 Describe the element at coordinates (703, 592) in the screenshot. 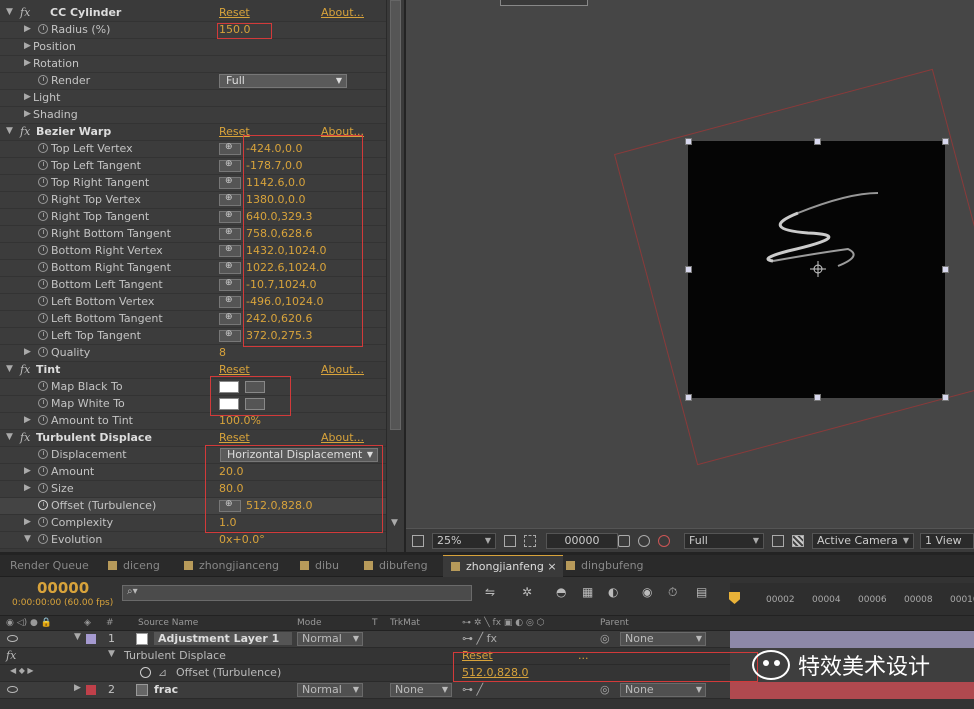

I see `auto-keyframe-icon: ▤` at that location.